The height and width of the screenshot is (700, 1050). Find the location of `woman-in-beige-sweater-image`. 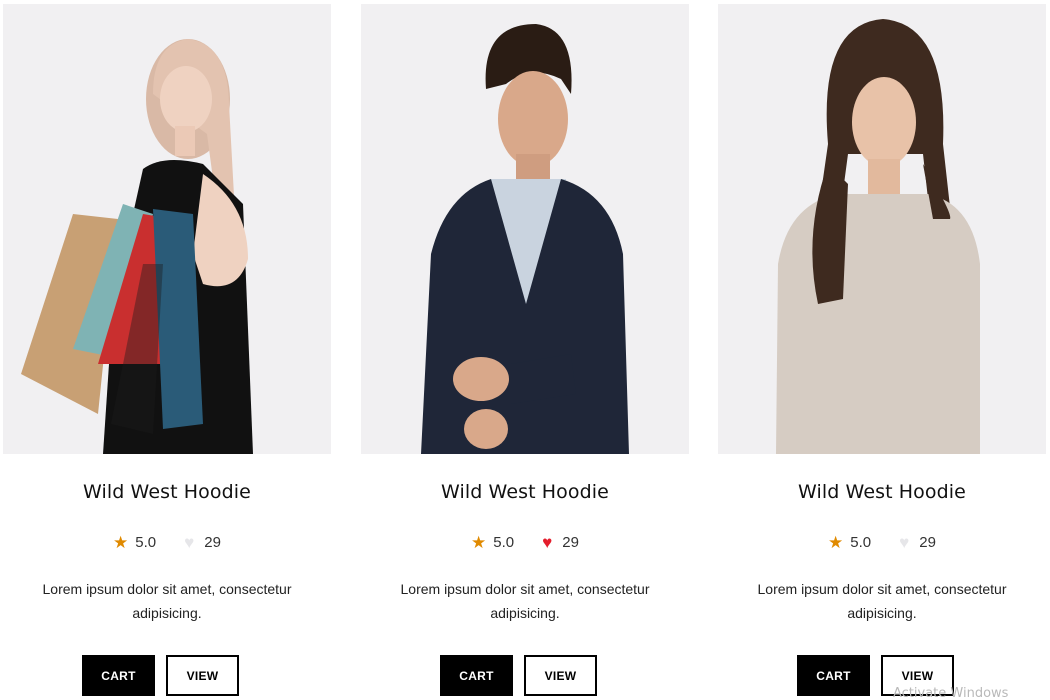

woman-in-beige-sweater-image is located at coordinates (878, 236).